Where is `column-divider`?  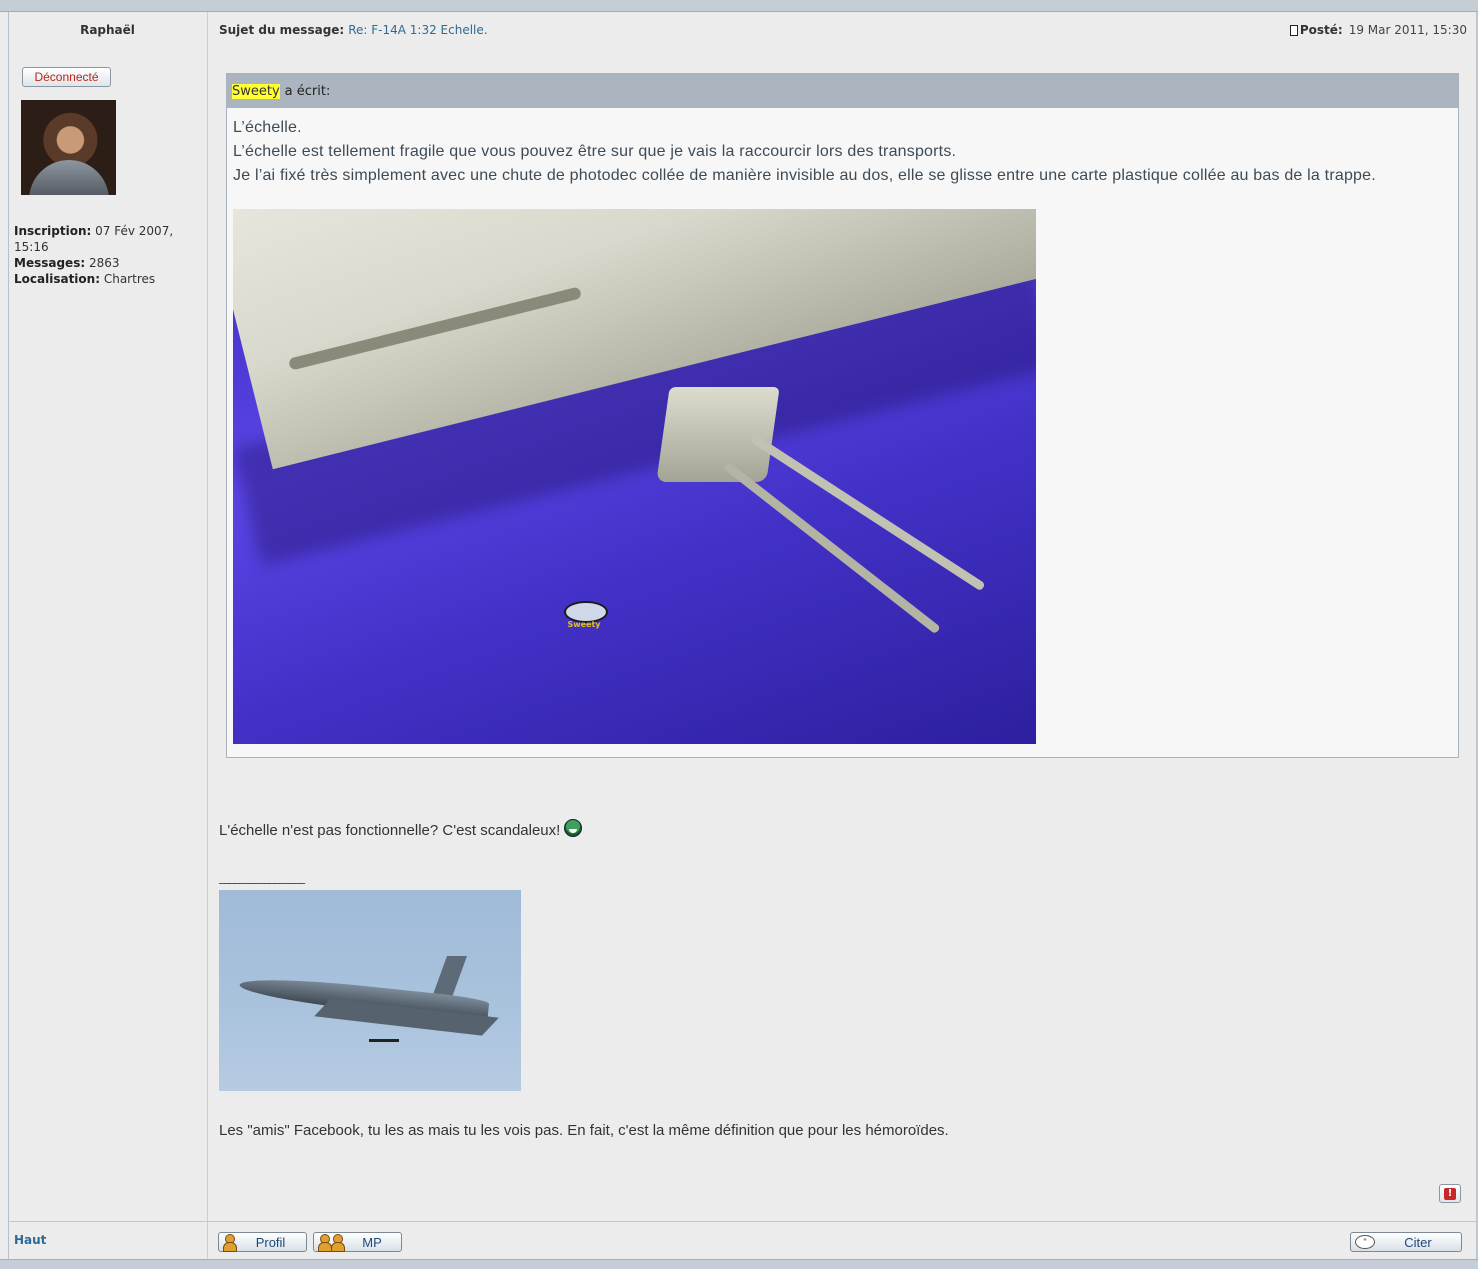
column-divider is located at coordinates (207, 635).